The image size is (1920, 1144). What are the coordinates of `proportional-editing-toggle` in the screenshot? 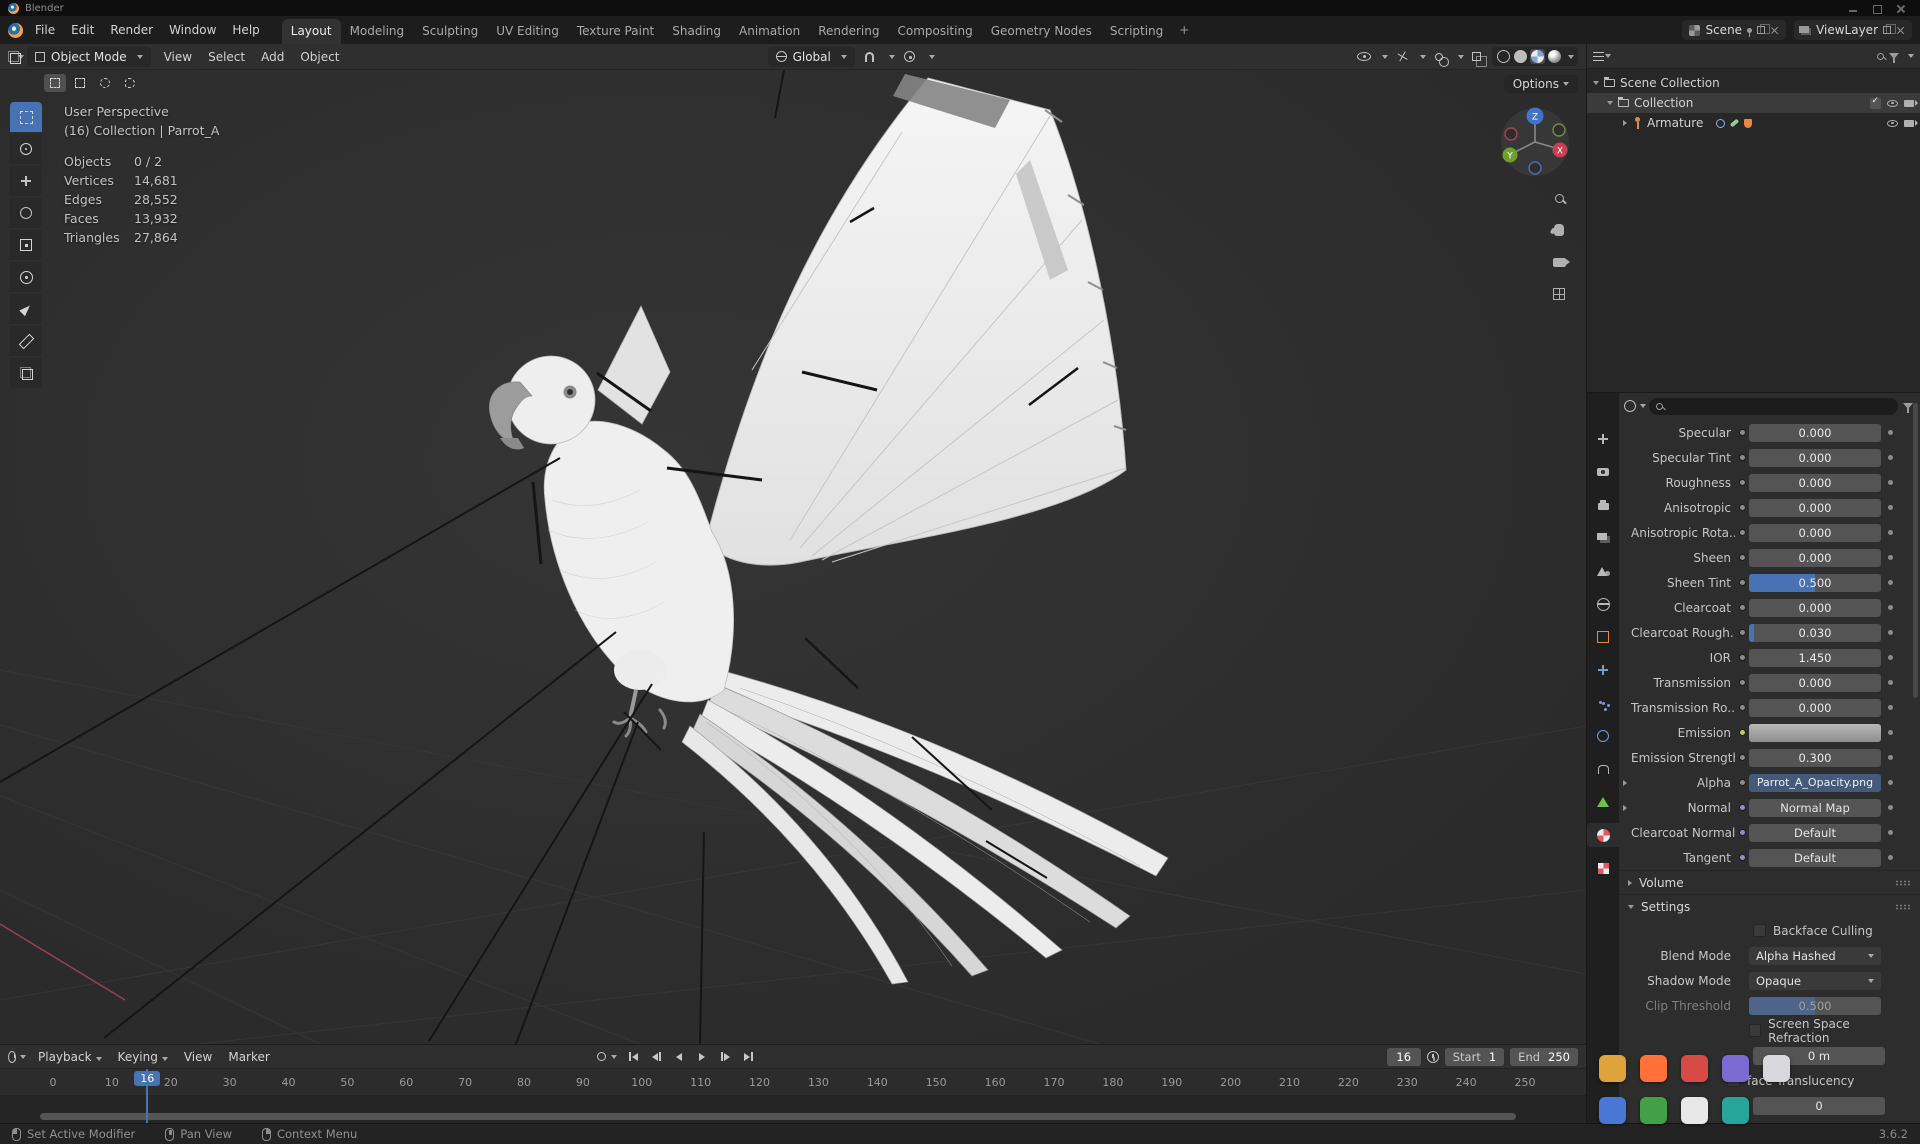 It's located at (910, 57).